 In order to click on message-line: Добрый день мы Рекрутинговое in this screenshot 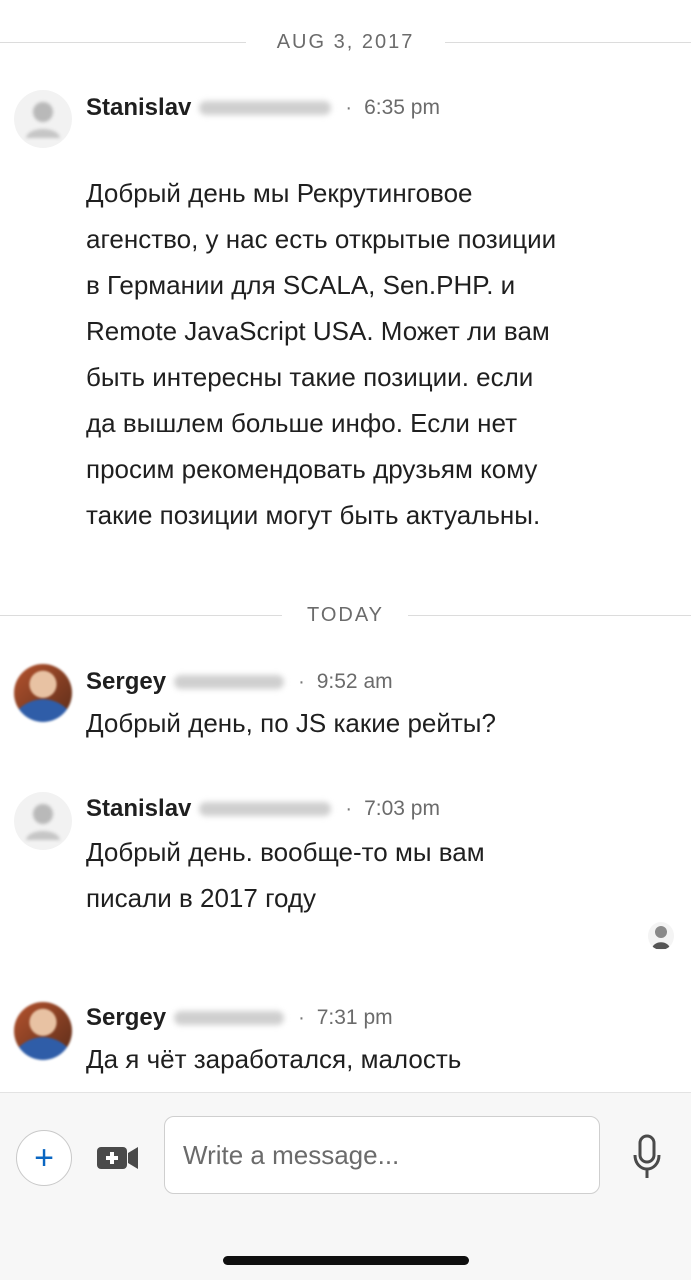, I will do `click(279, 193)`.